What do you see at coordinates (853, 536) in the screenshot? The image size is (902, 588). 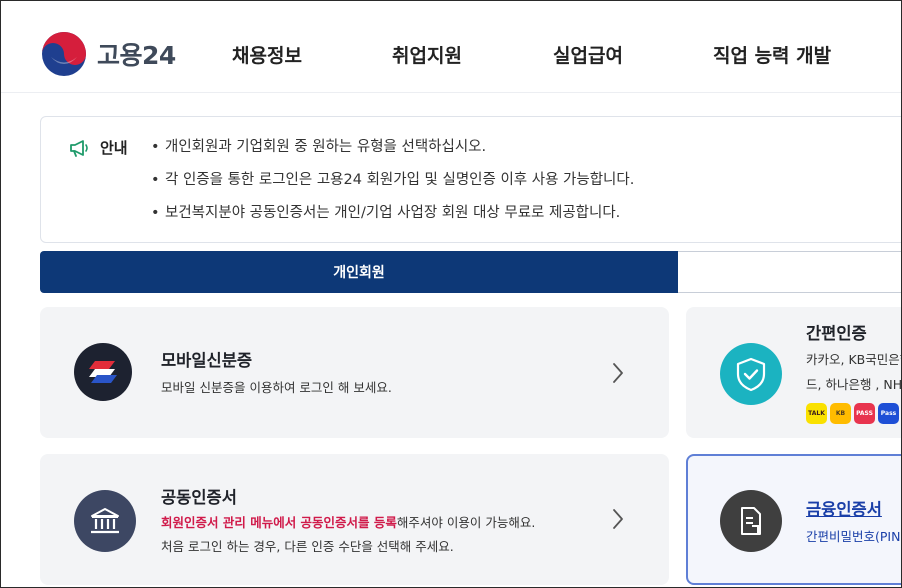 I see `financial-certificate-desc: 간편비밀번호(PIN` at bounding box center [853, 536].